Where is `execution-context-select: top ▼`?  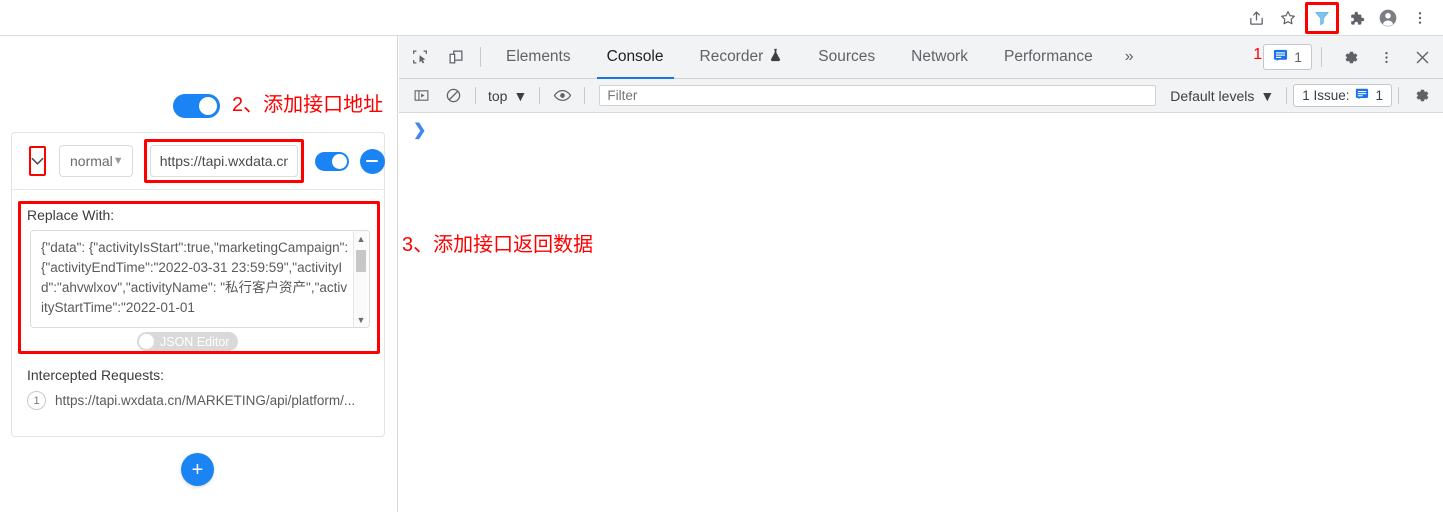
execution-context-select: top ▼ is located at coordinates (507, 96).